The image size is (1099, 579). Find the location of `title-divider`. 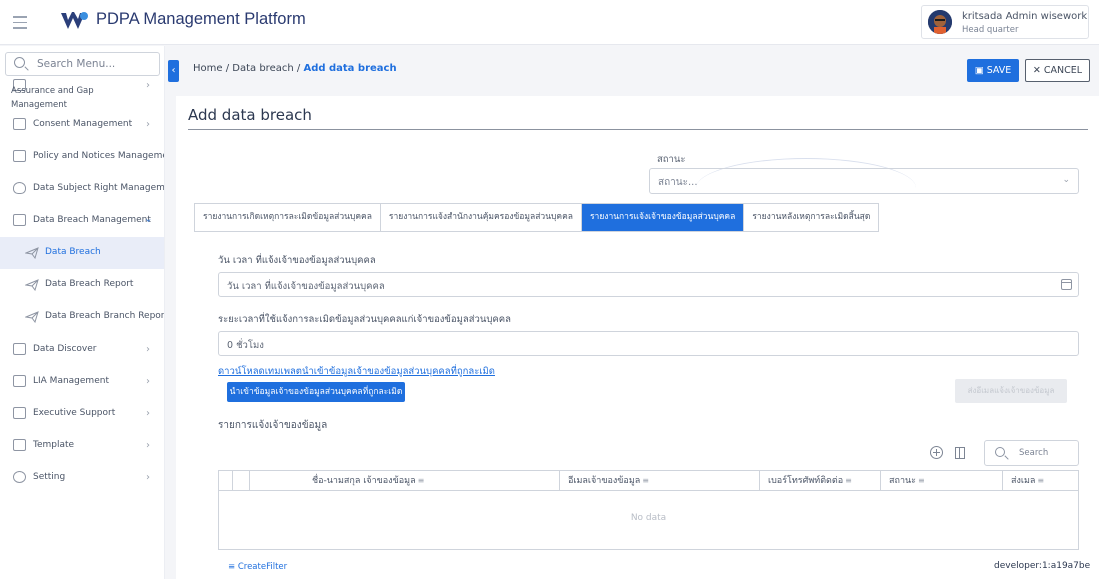

title-divider is located at coordinates (638, 129).